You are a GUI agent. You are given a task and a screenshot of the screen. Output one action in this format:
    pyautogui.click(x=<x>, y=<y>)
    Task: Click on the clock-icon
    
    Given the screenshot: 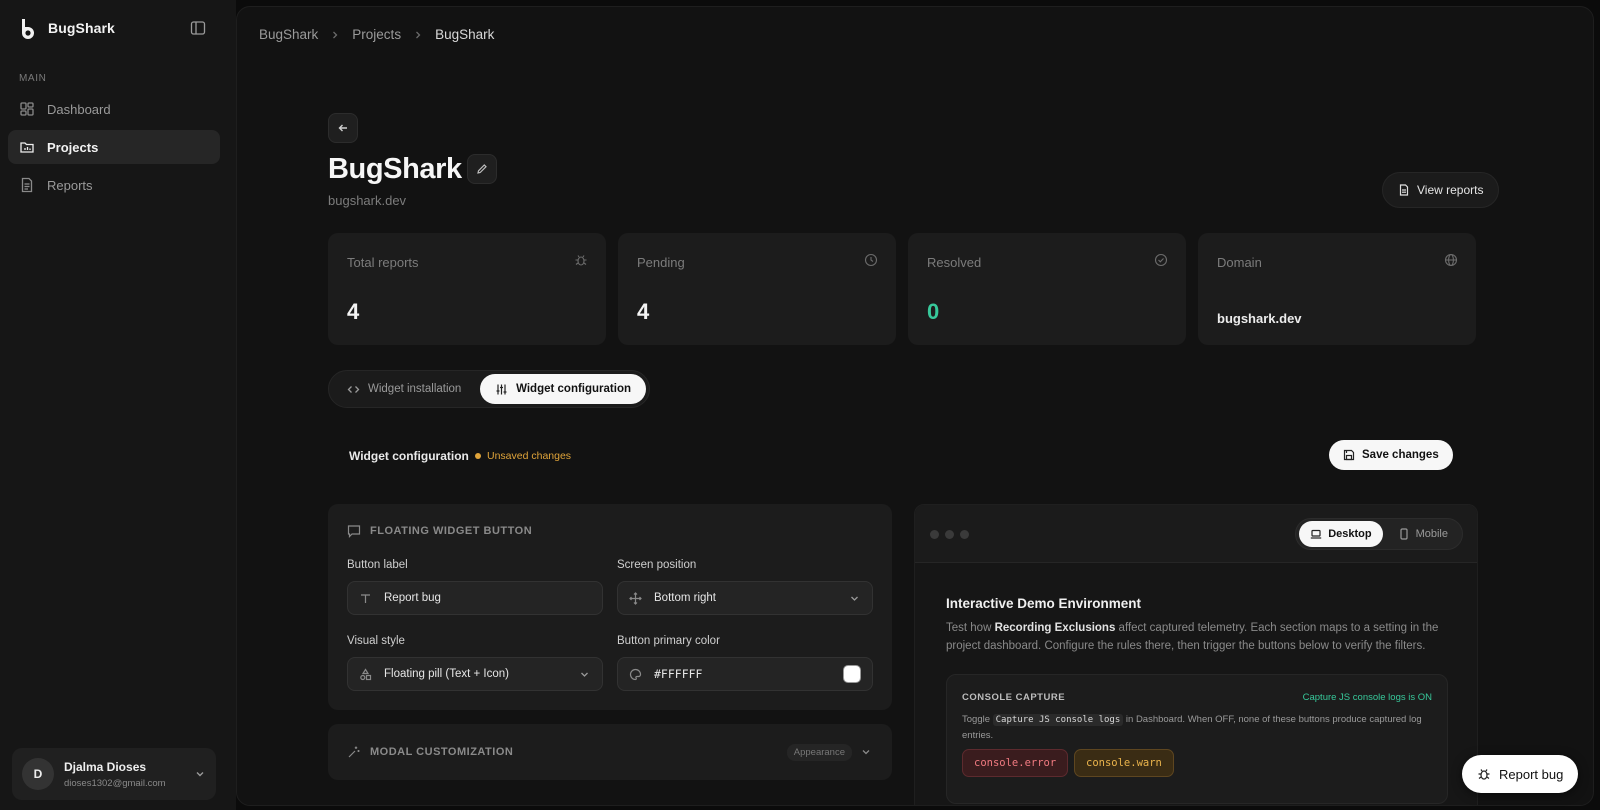 What is the action you would take?
    pyautogui.click(x=871, y=260)
    